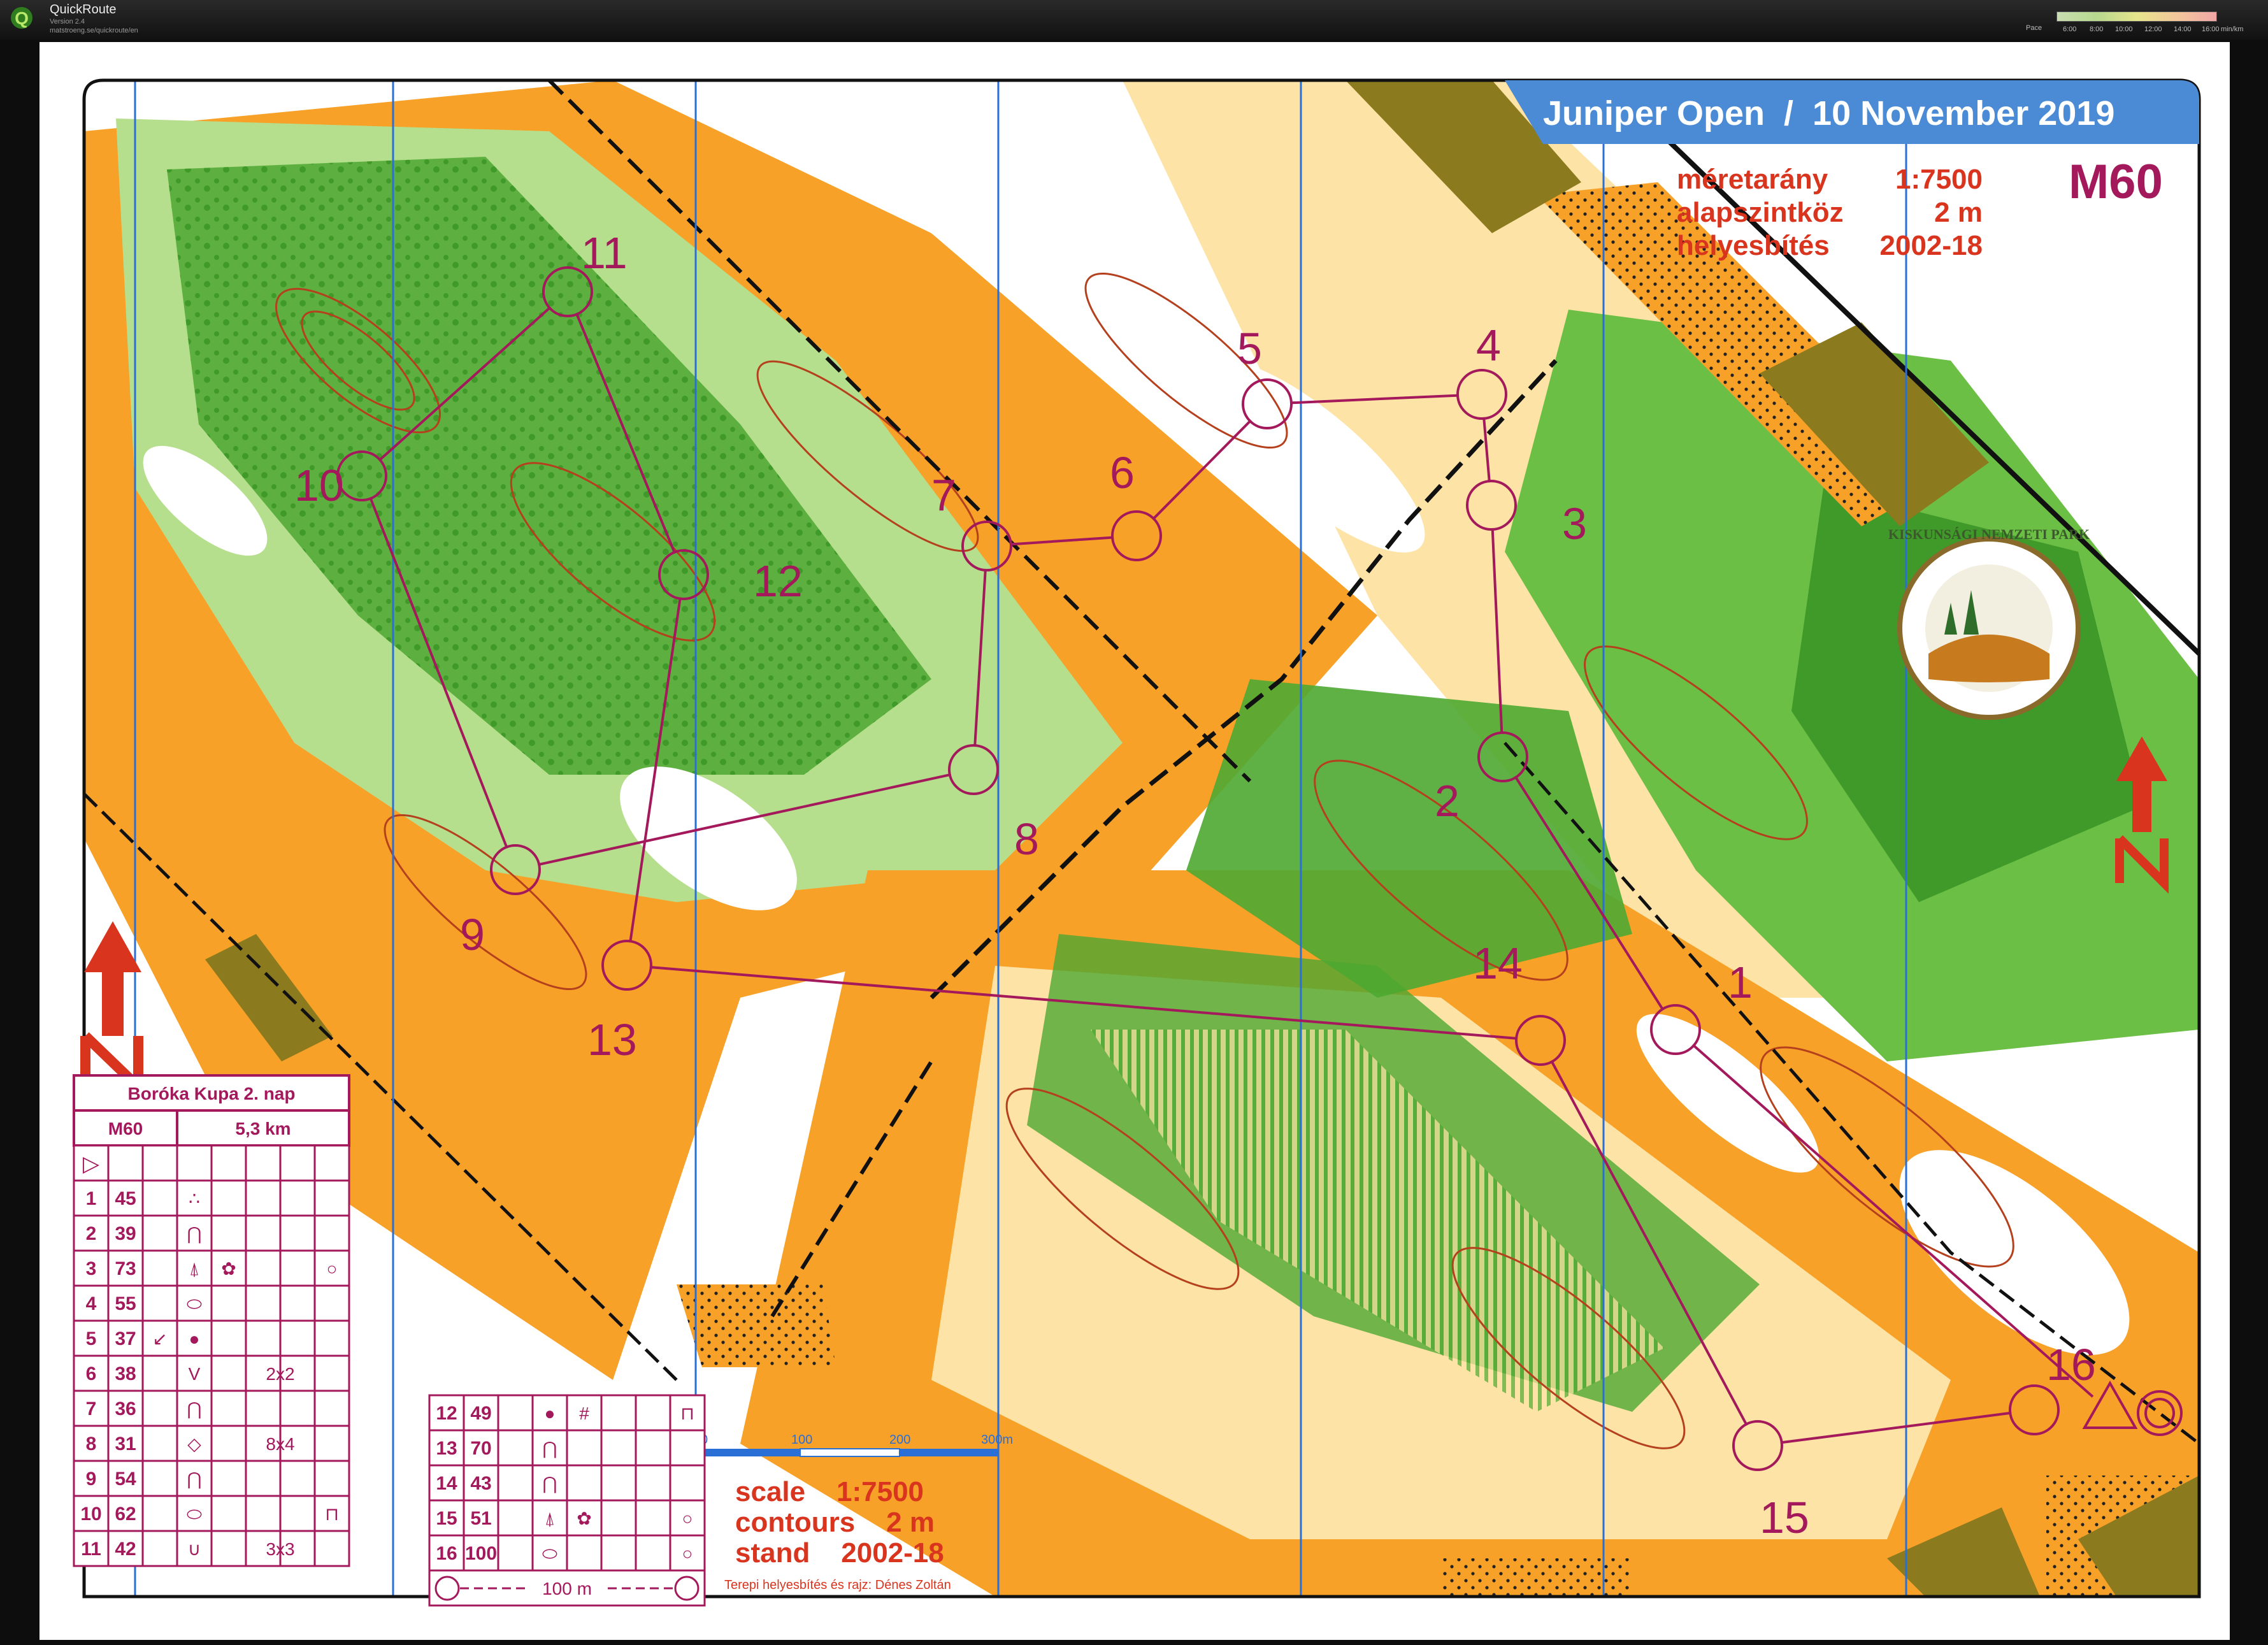 The image size is (2268, 1645). What do you see at coordinates (83, 10) in the screenshot?
I see `app-name: QuickRoute` at bounding box center [83, 10].